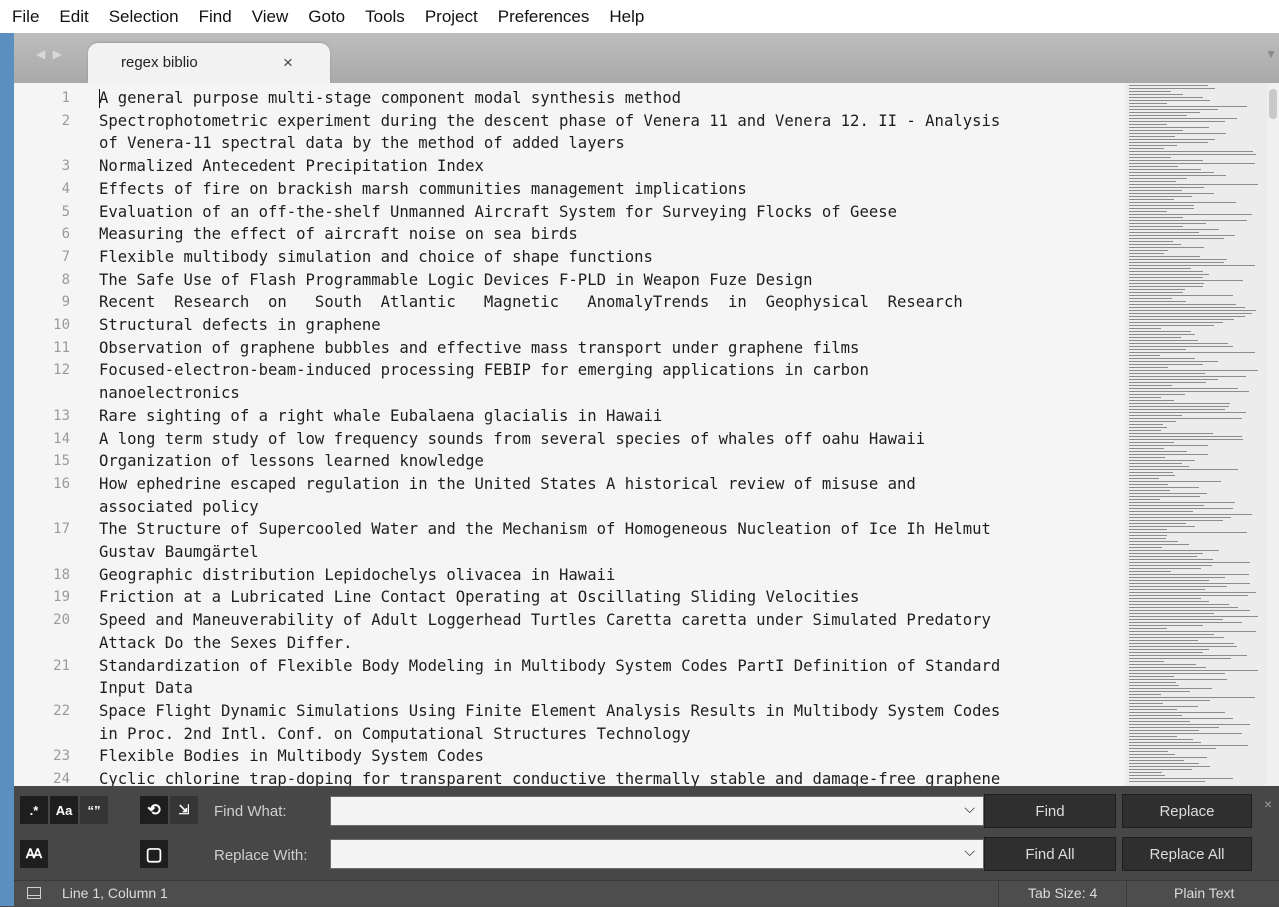 The image size is (1279, 907). Describe the element at coordinates (50, 54) in the screenshot. I see `tab-nav-arrows-icon: ◀ ▶` at that location.